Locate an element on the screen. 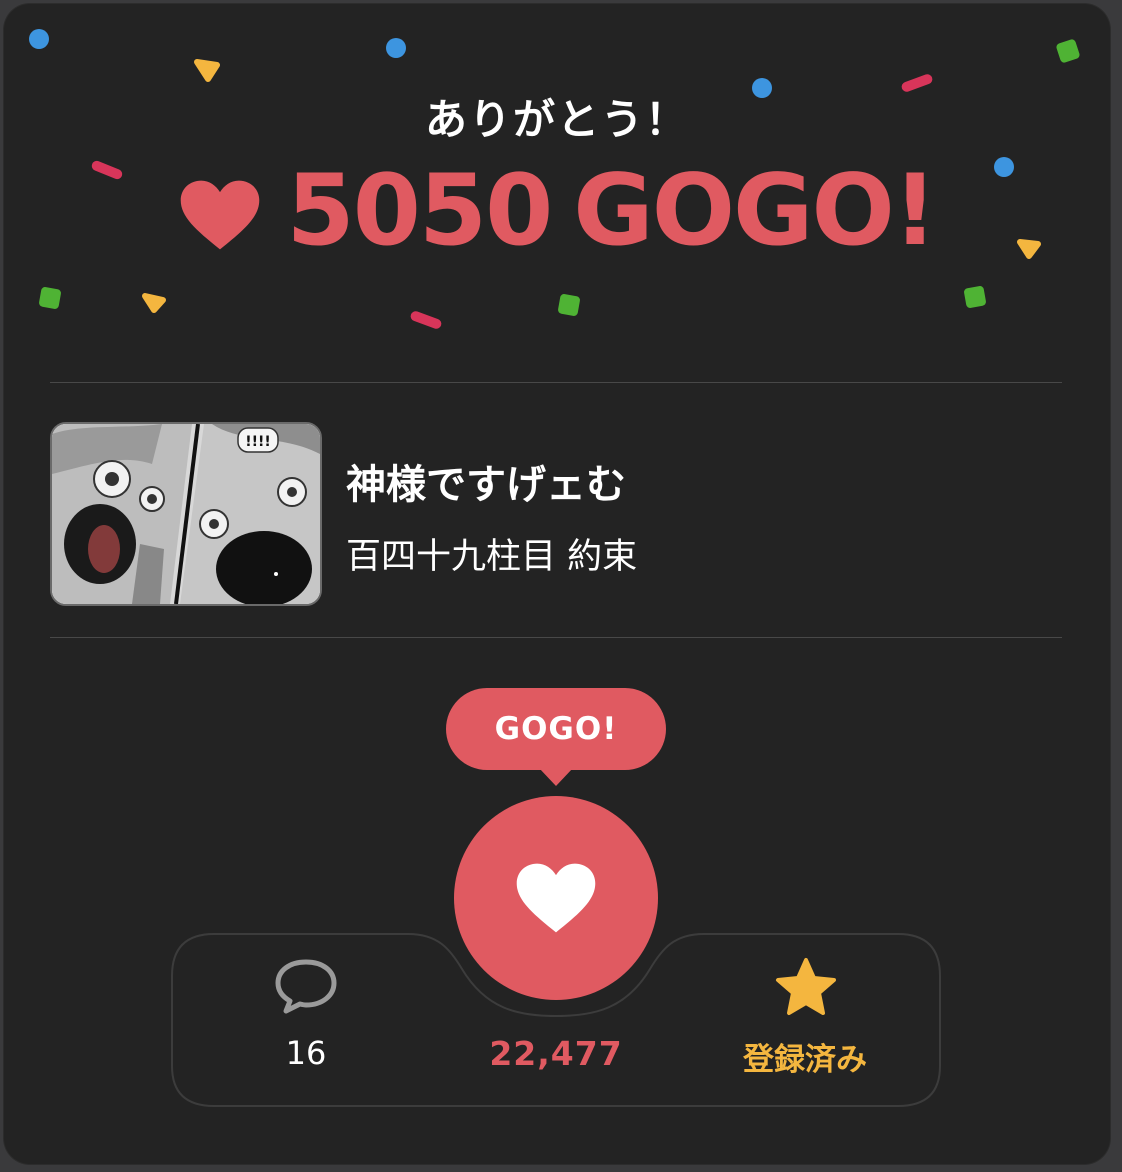 This screenshot has height=1172, width=1122. manga-thumbnail: !!!! is located at coordinates (186, 514).